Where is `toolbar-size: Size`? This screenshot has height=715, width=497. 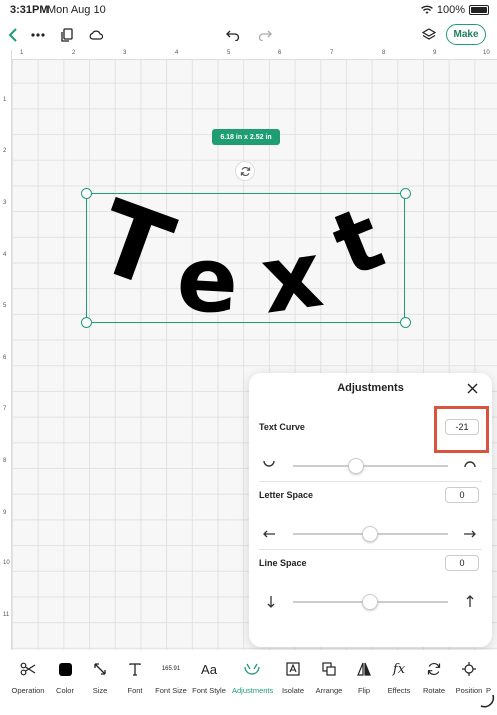 toolbar-size: Size is located at coordinates (100, 677).